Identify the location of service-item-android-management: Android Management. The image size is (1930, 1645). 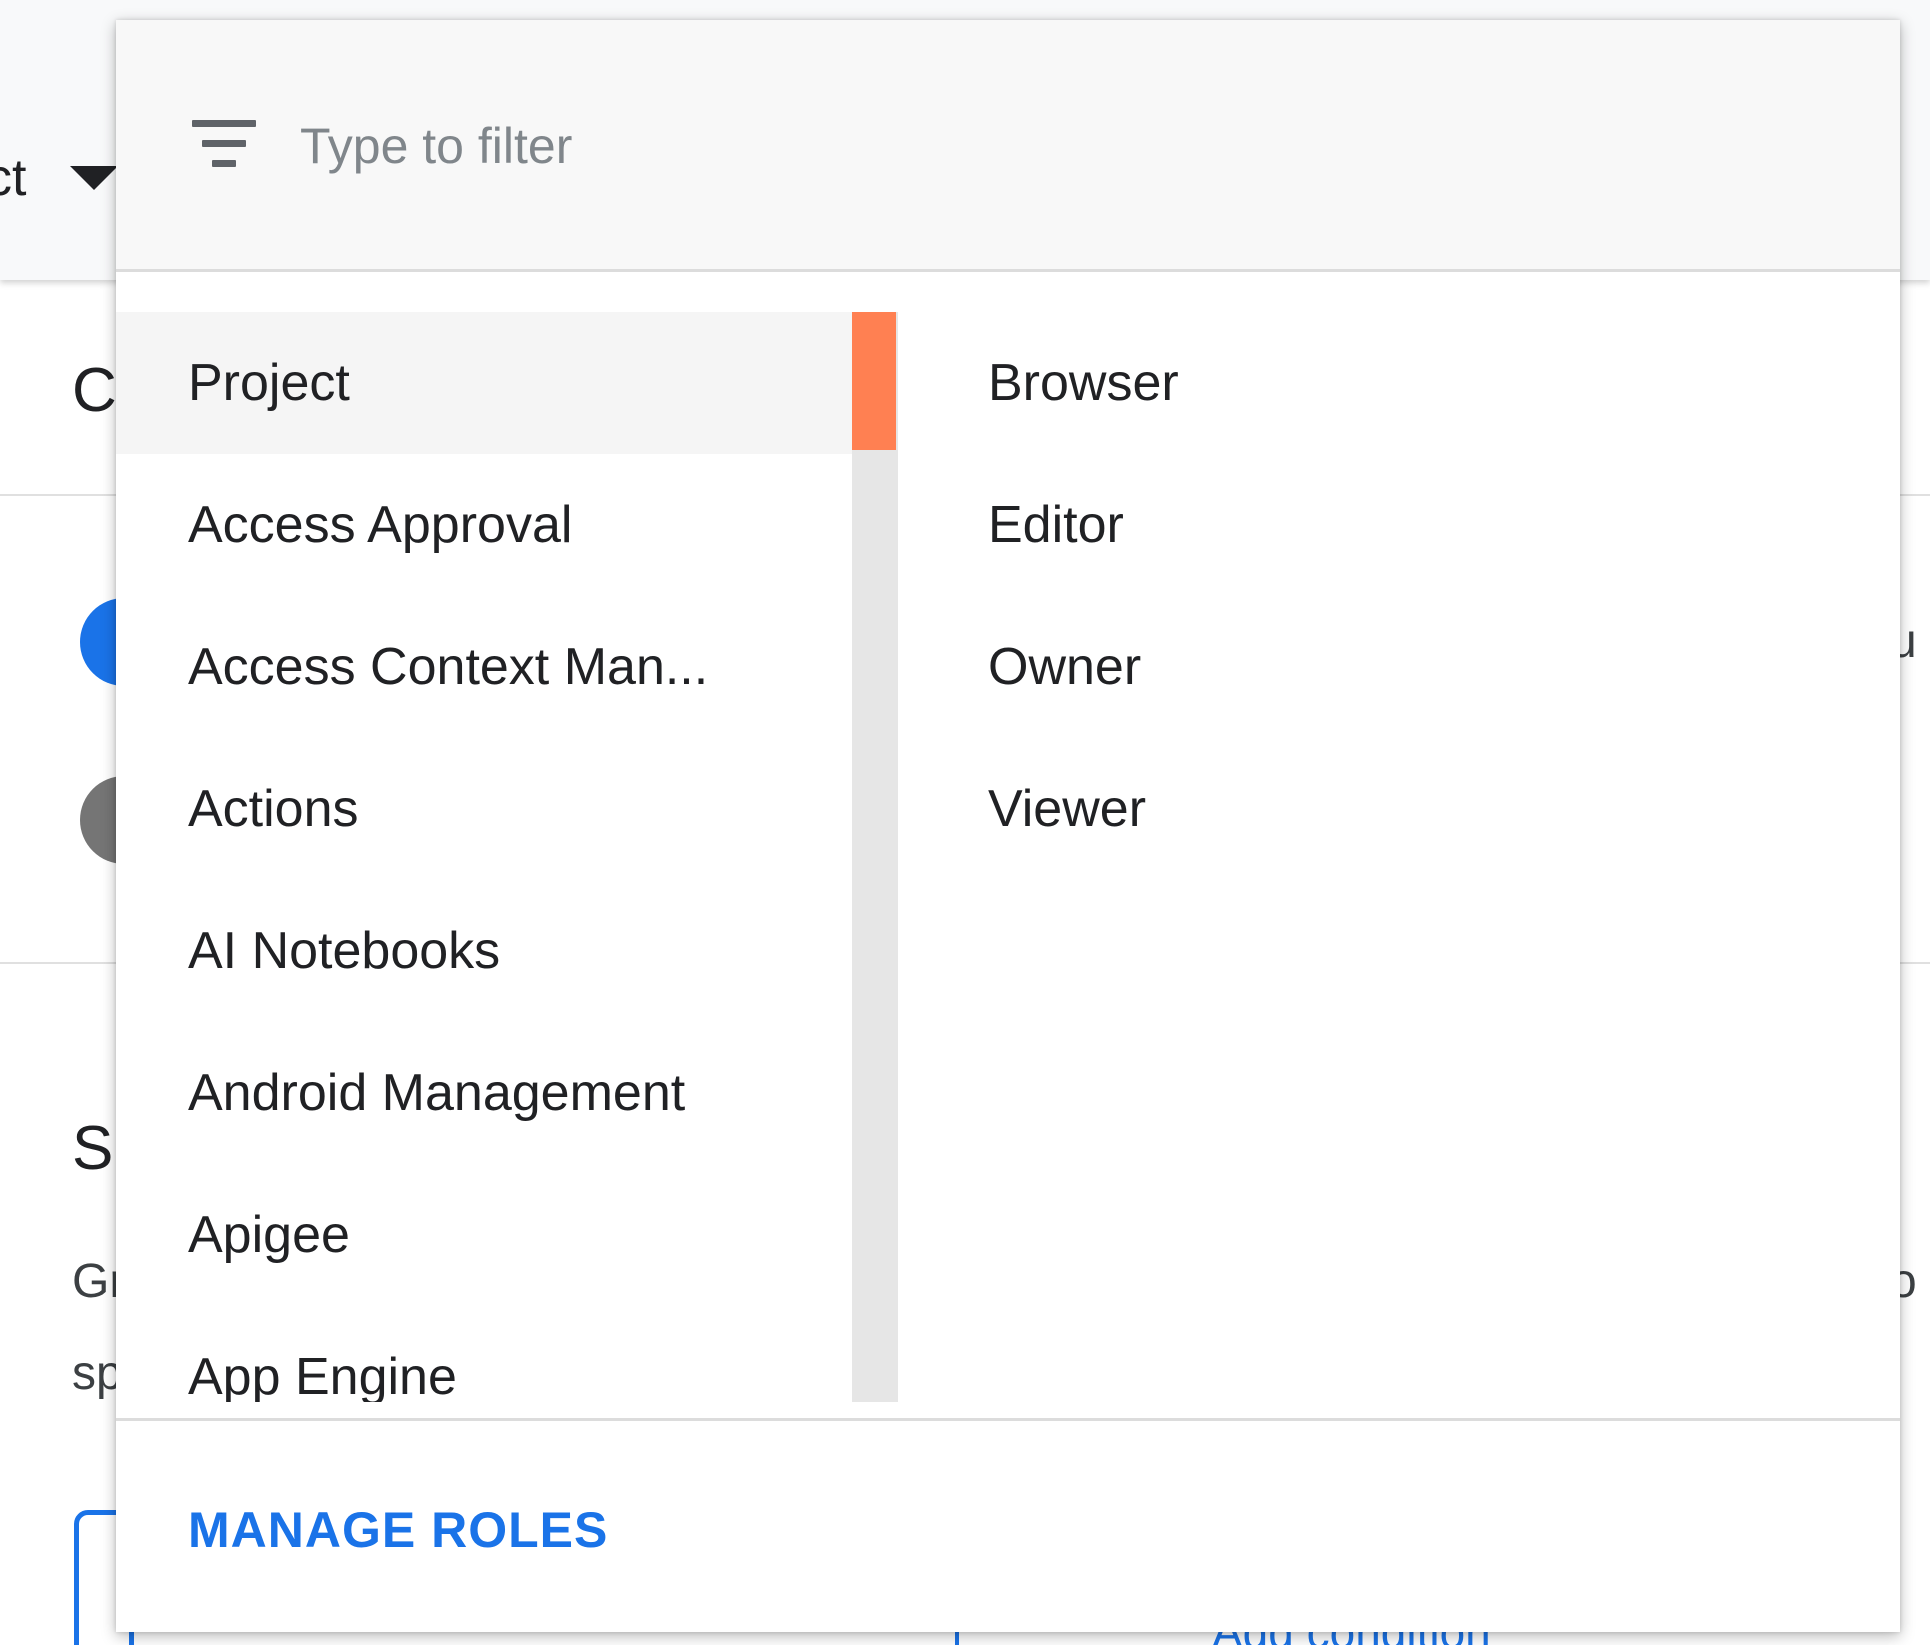
(484, 1093).